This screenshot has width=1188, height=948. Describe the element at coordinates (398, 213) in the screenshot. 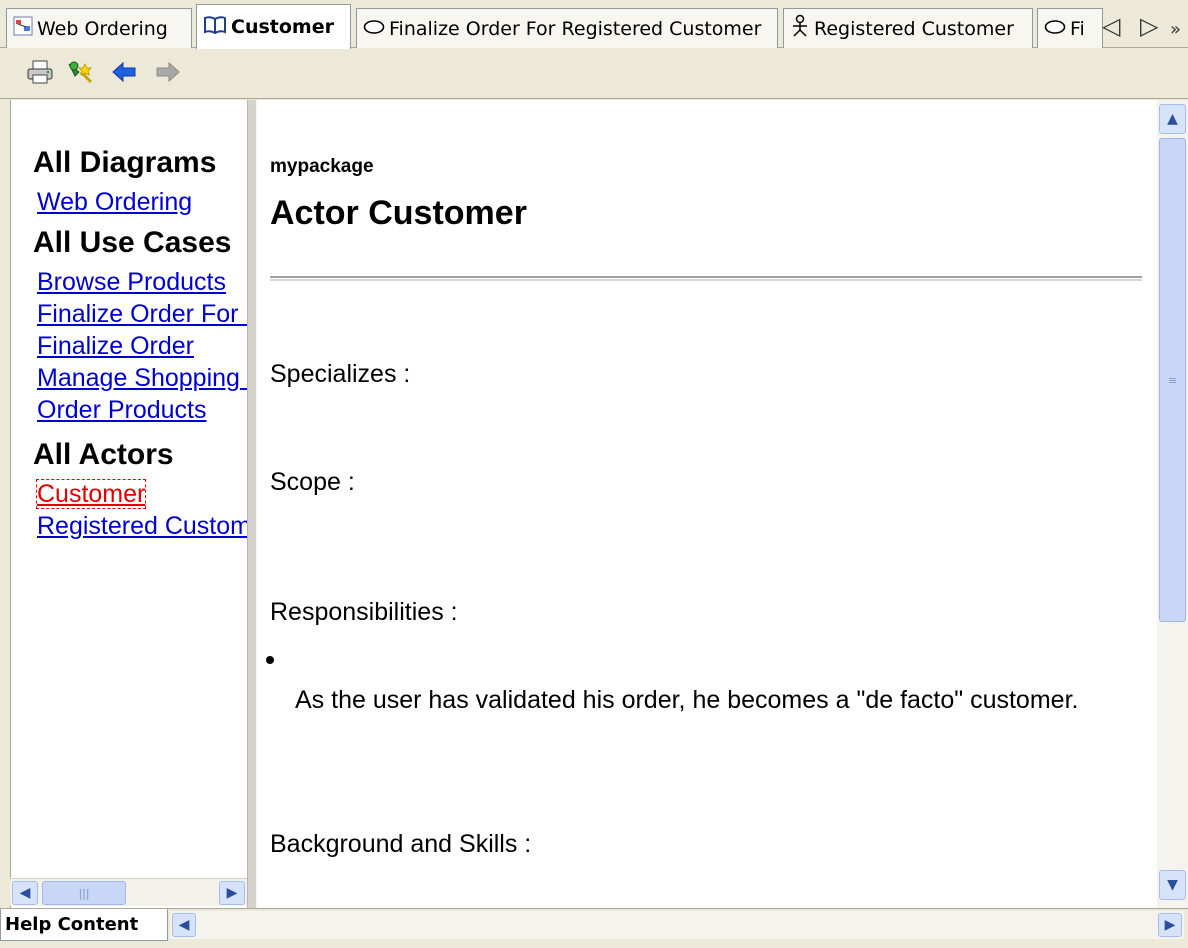

I see `page-title: Actor Customer` at that location.